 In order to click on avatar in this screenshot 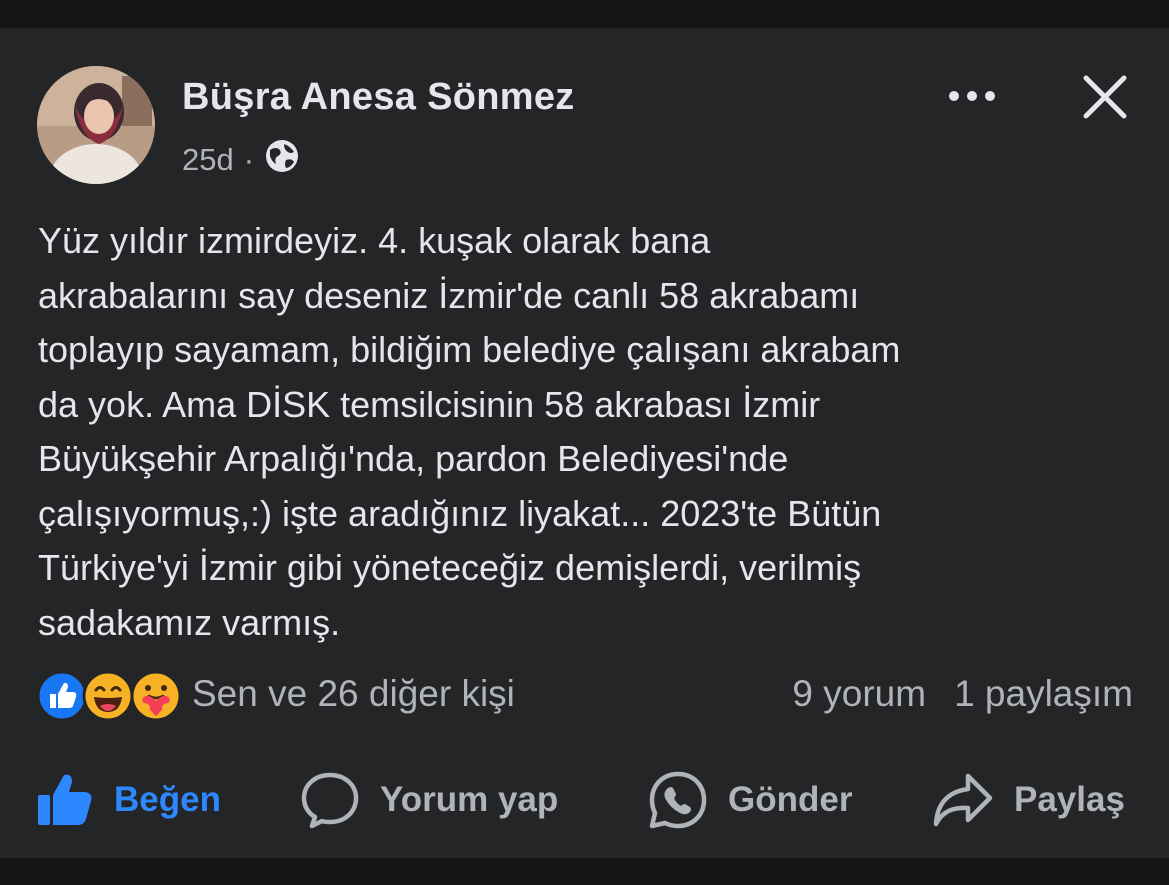, I will do `click(96, 125)`.